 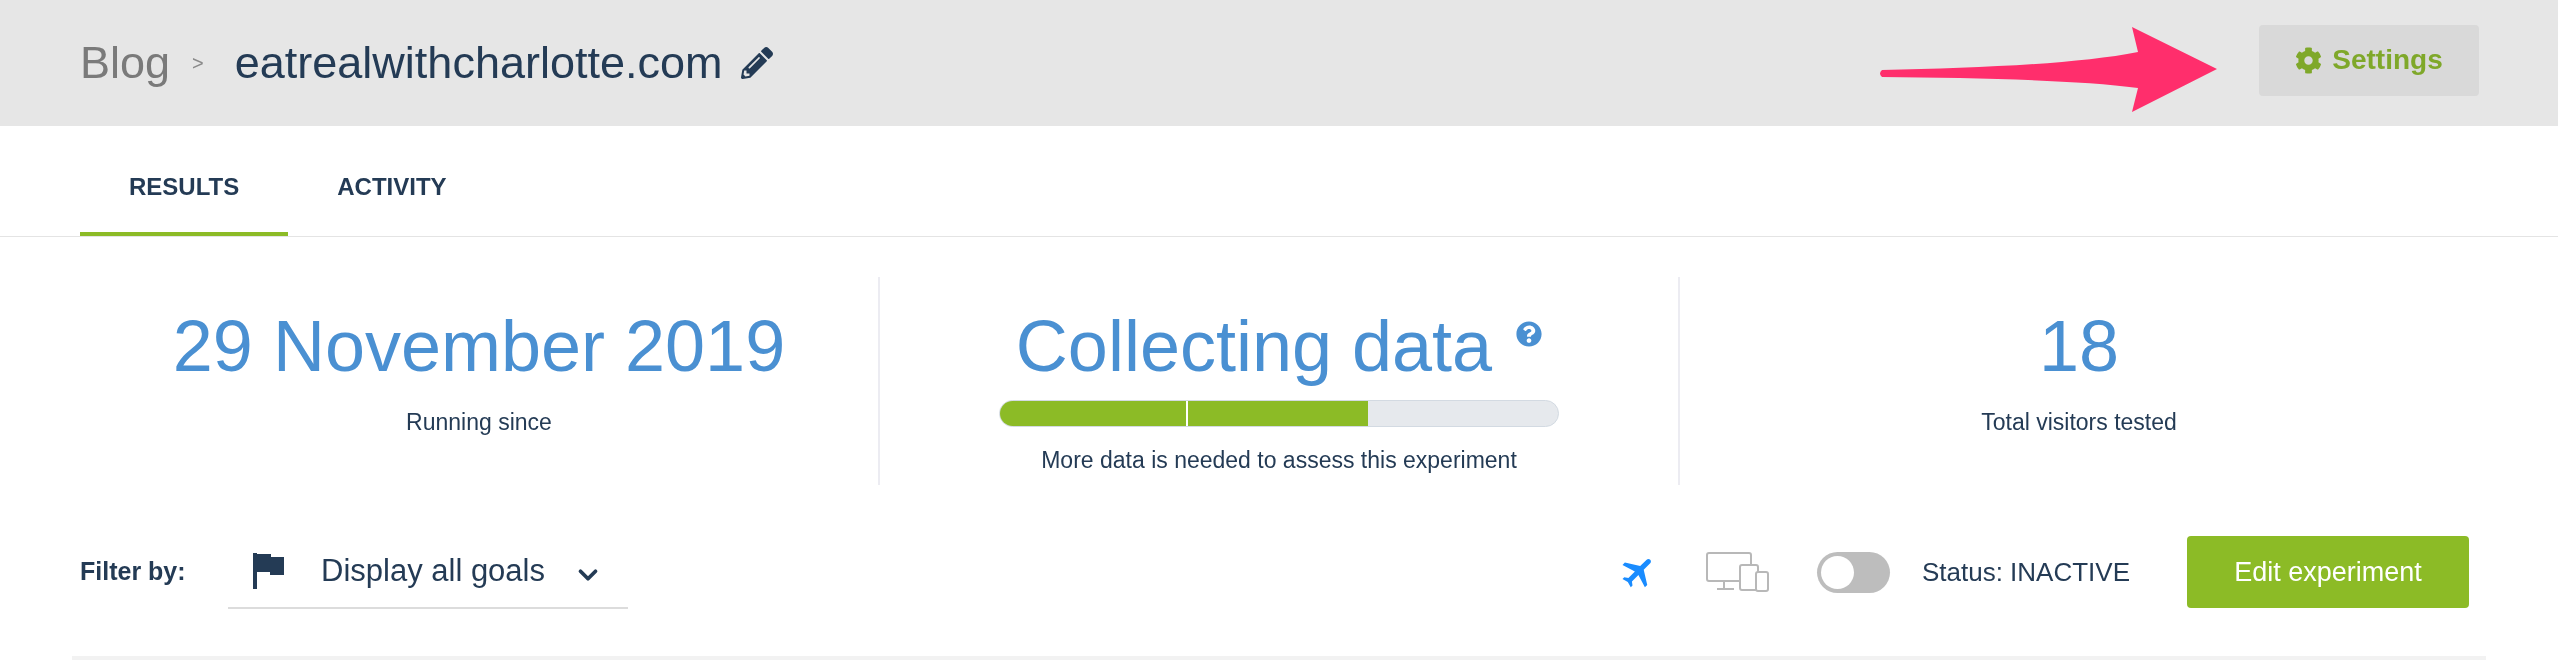 What do you see at coordinates (2309, 60) in the screenshot?
I see `settings-icon` at bounding box center [2309, 60].